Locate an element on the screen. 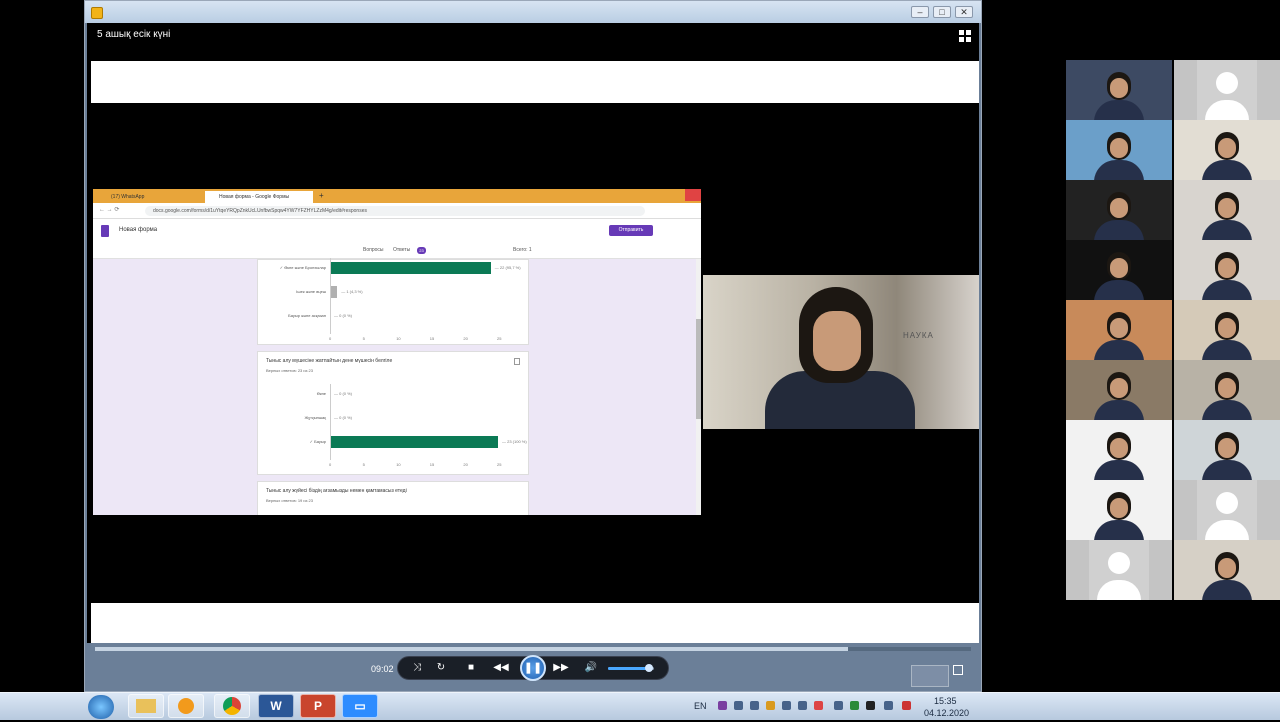  explorer-icon is located at coordinates (146, 706).